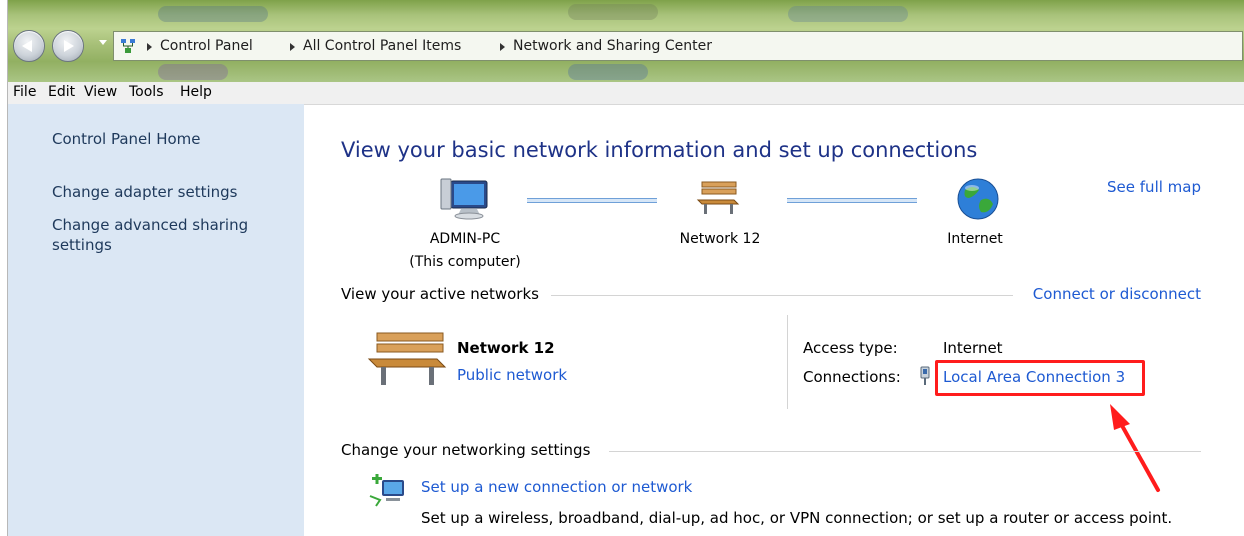  What do you see at coordinates (1154, 187) in the screenshot?
I see `see-full-map-link: See full map` at bounding box center [1154, 187].